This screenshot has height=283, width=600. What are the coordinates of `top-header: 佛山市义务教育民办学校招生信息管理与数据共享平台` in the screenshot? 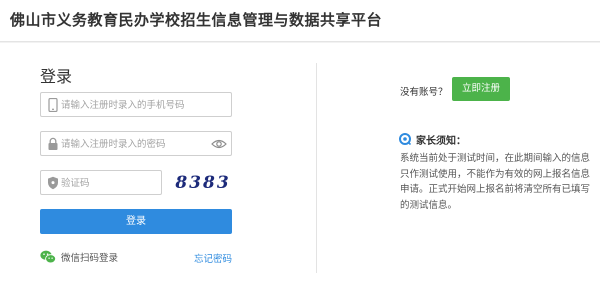 It's located at (300, 21).